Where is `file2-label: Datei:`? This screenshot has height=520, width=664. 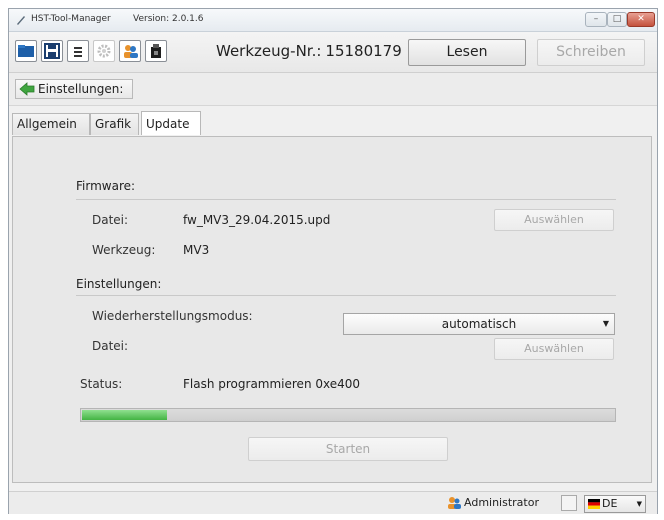
file2-label: Datei: is located at coordinates (110, 346).